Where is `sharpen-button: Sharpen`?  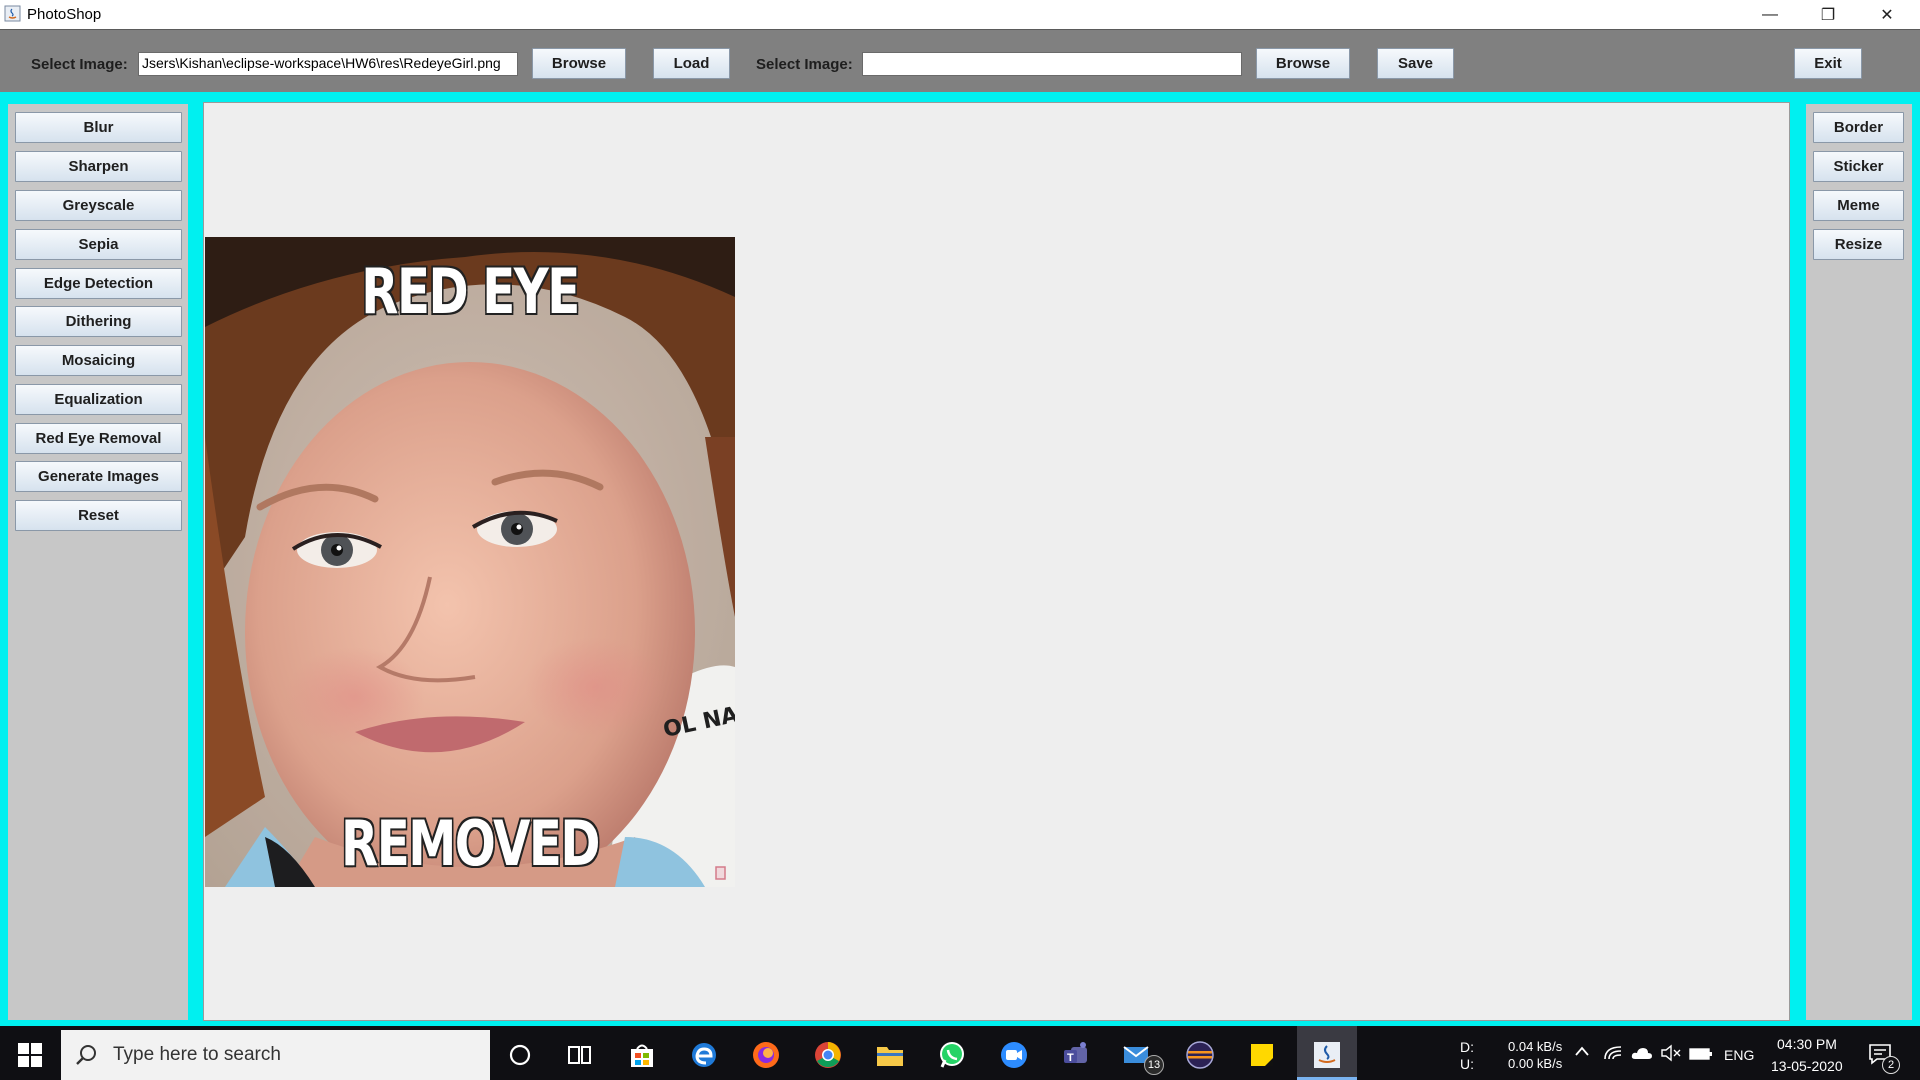 sharpen-button: Sharpen is located at coordinates (98, 166).